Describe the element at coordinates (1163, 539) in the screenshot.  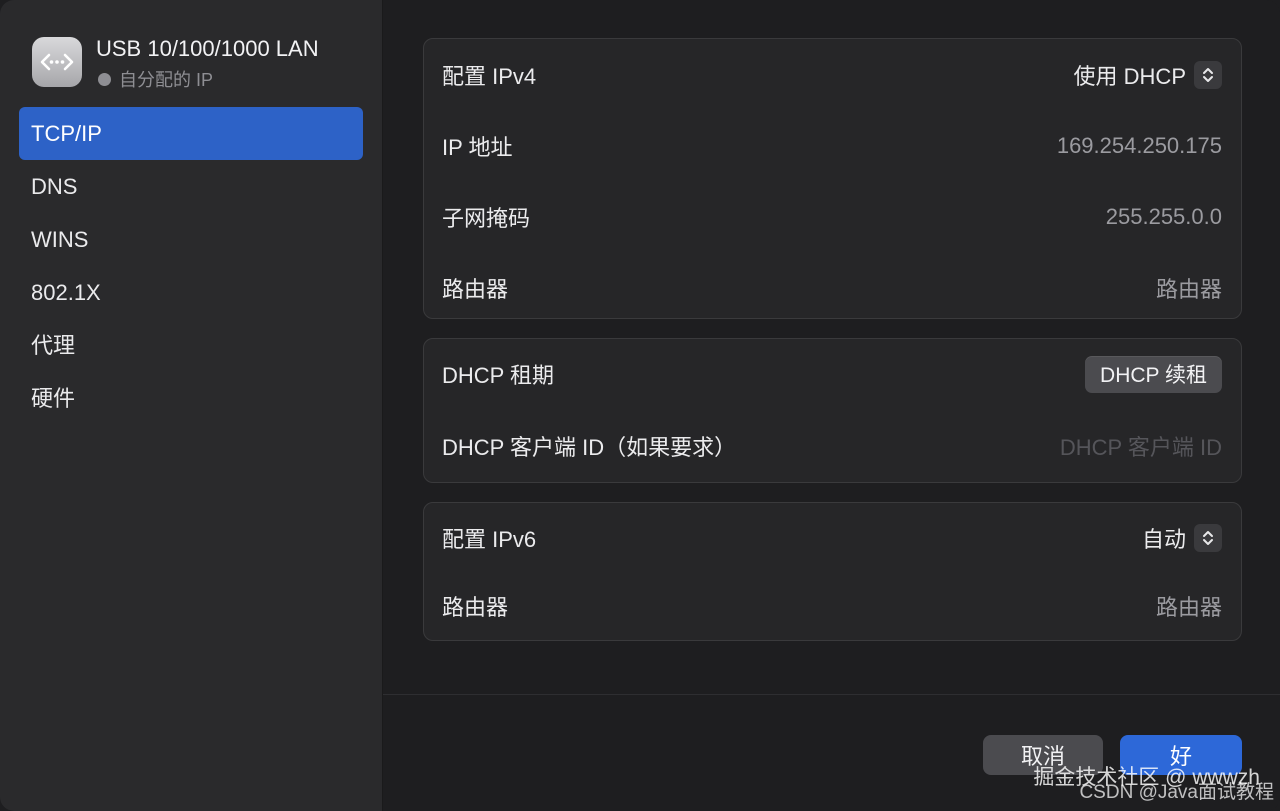
I see `configure-ipv6-value: 自动` at that location.